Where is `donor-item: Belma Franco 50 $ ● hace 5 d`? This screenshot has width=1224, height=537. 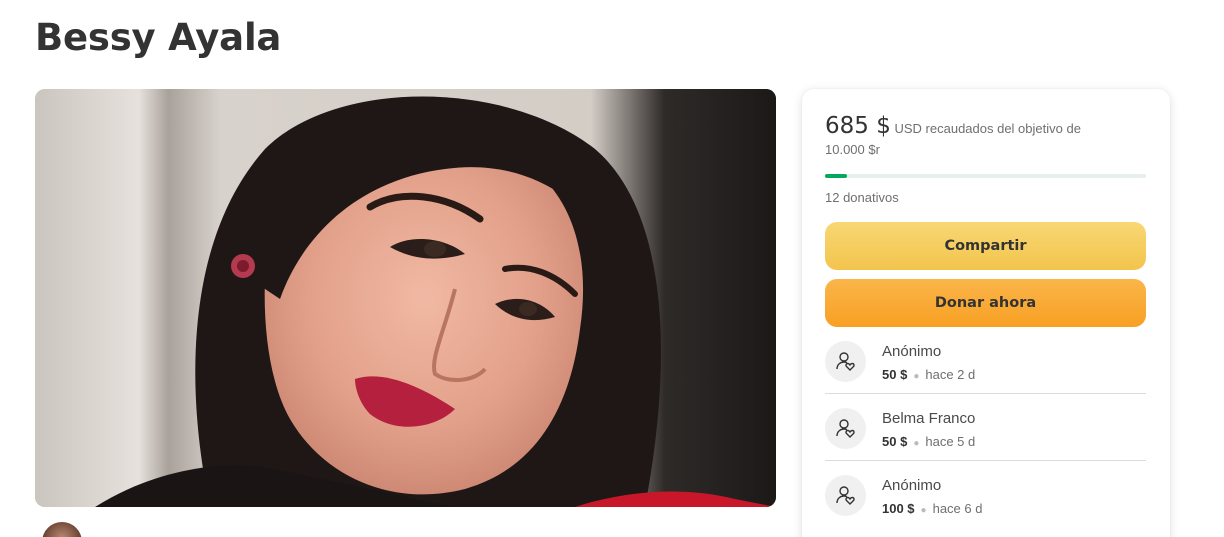
donor-item: Belma Franco 50 $ ● hace 5 d is located at coordinates (985, 427).